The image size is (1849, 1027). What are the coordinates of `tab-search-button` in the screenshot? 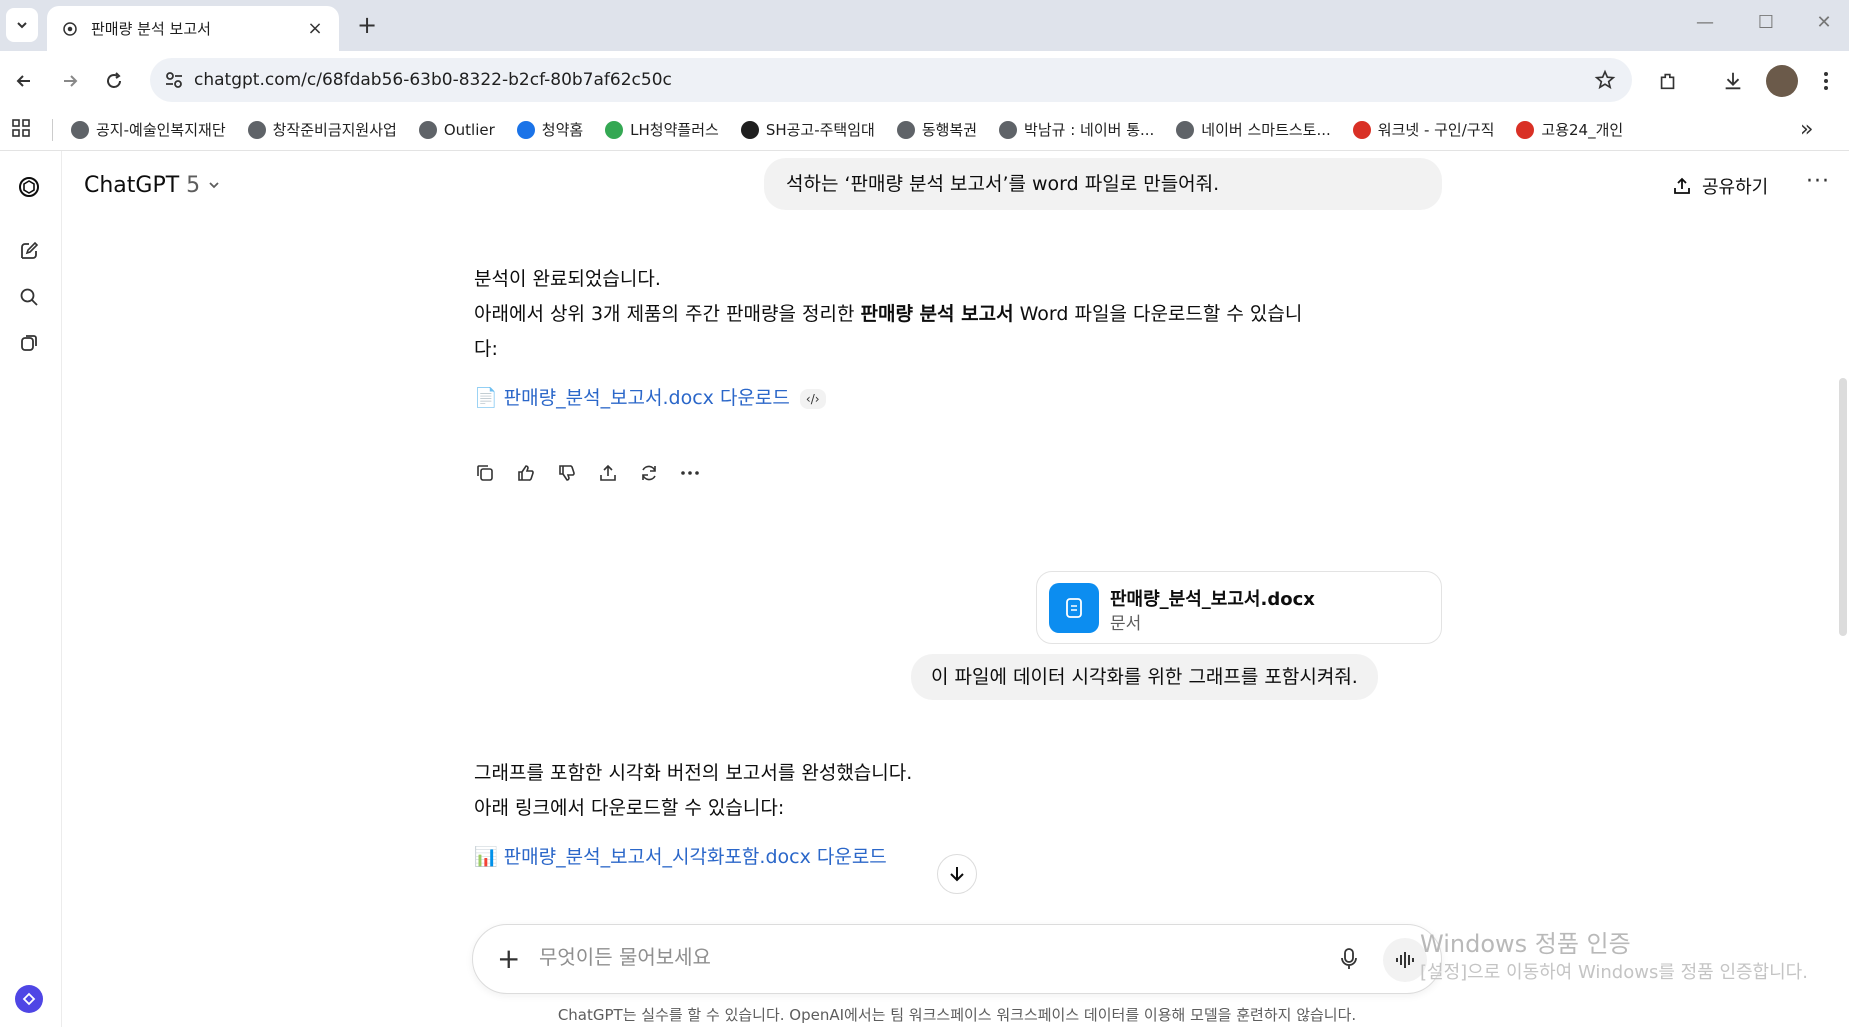 It's located at (22, 25).